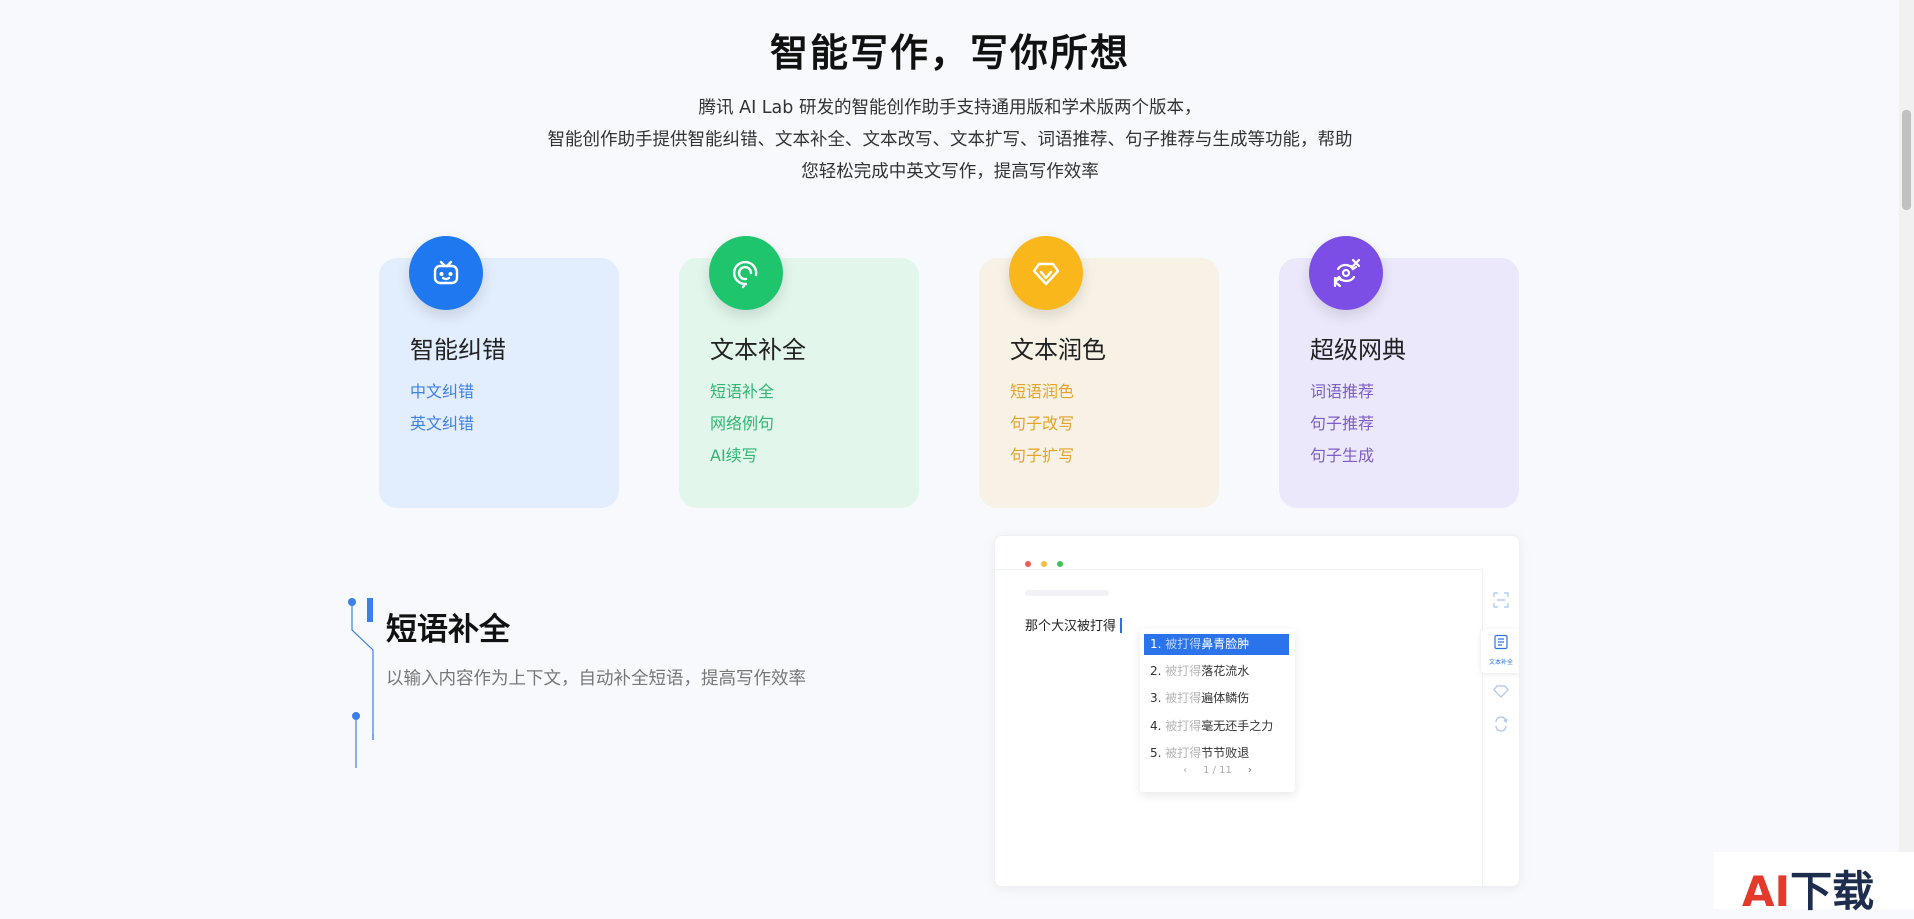 Image resolution: width=1914 pixels, height=919 pixels. What do you see at coordinates (742, 456) in the screenshot?
I see `feature-link-ai-continue: AI续写` at bounding box center [742, 456].